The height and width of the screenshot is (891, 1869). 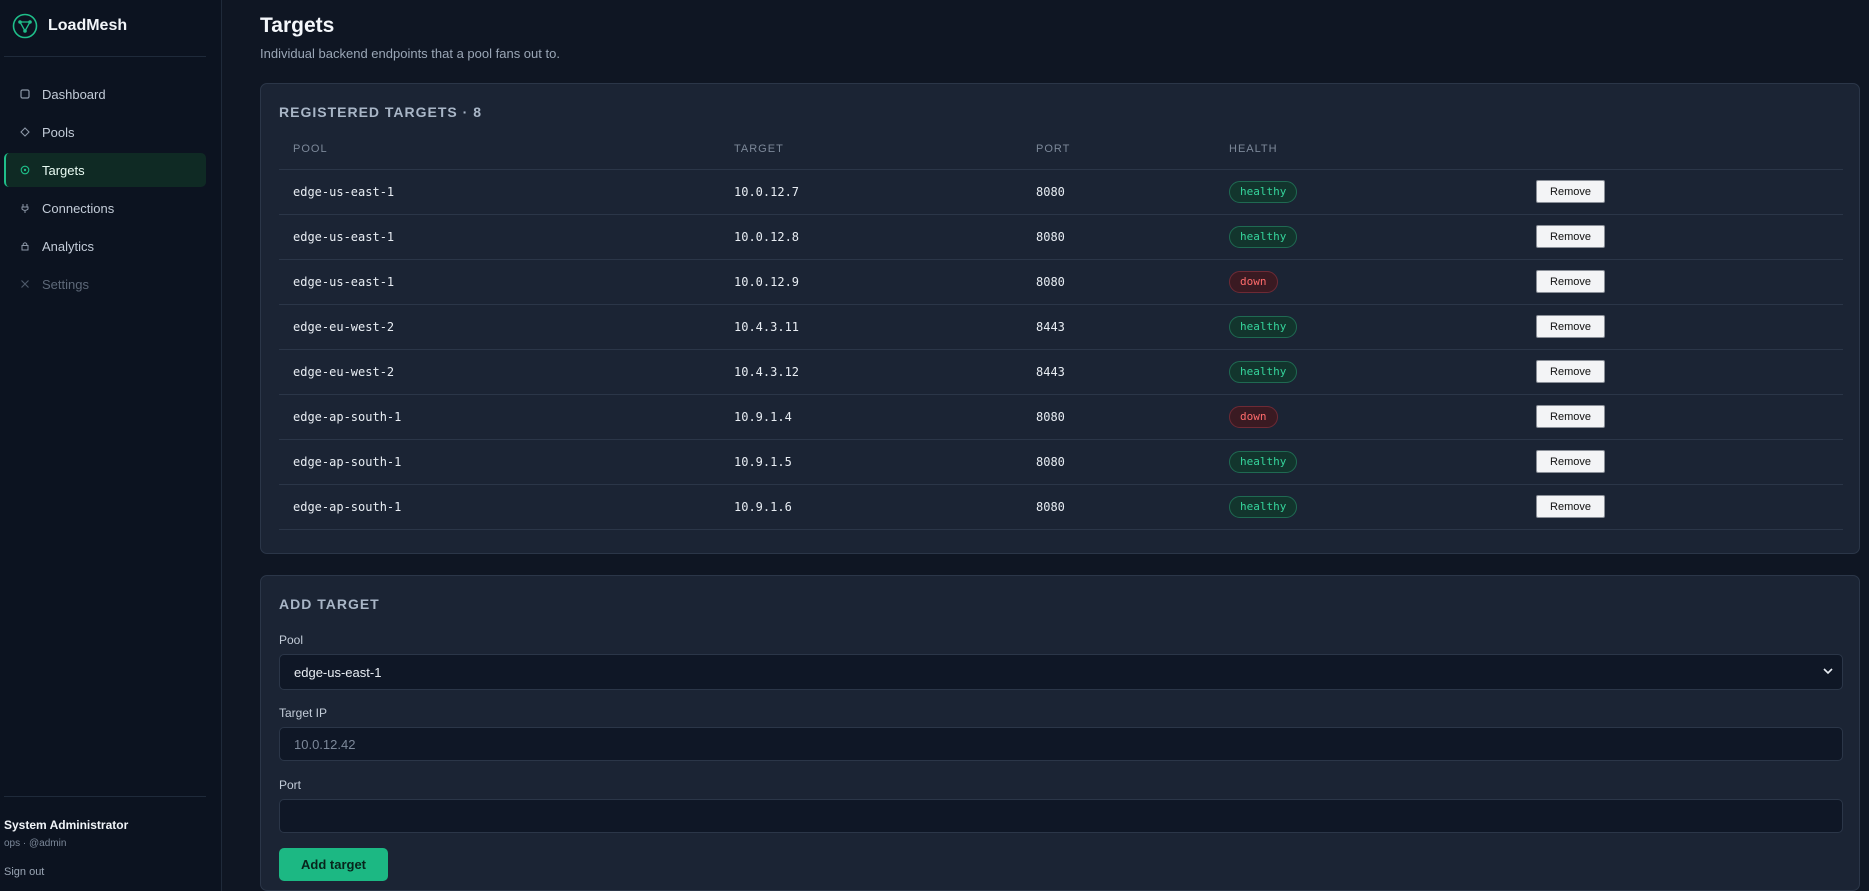 I want to click on port-input, so click(x=1061, y=816).